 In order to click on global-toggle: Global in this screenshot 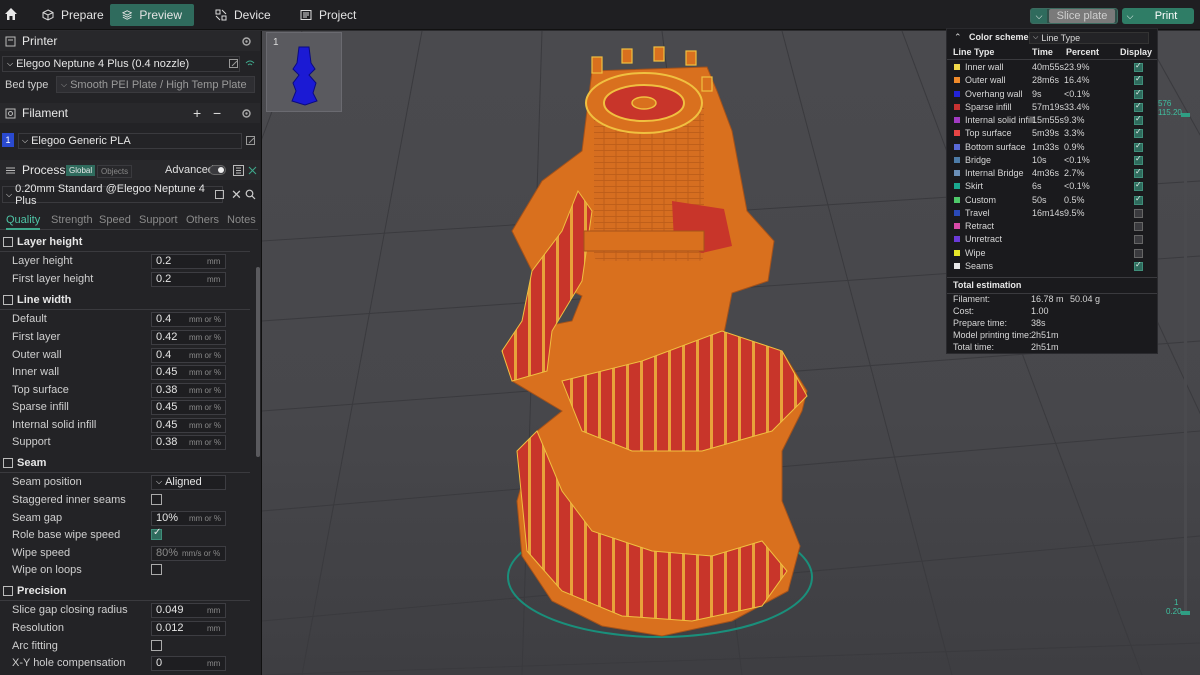, I will do `click(81, 170)`.